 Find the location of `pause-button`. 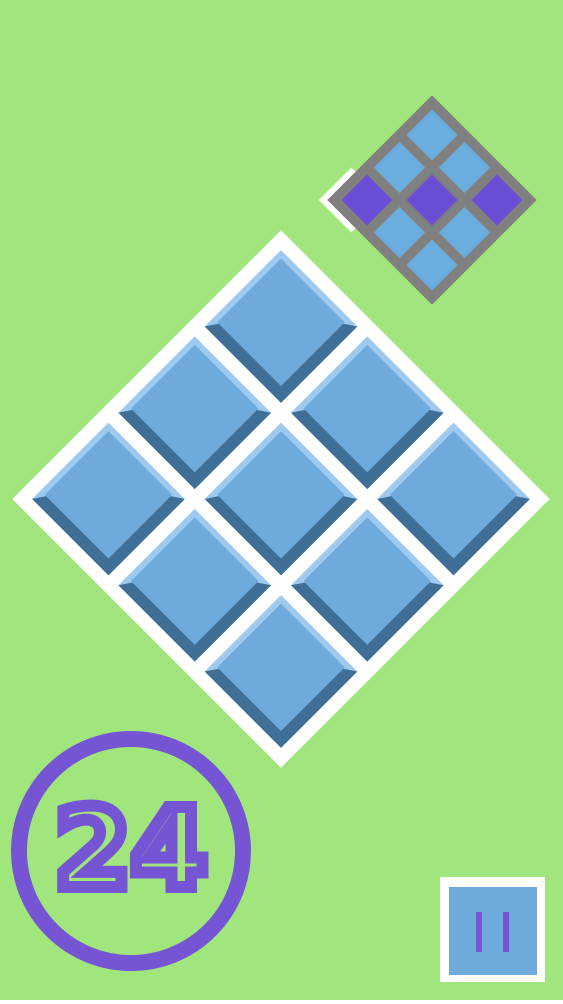

pause-button is located at coordinates (492, 929).